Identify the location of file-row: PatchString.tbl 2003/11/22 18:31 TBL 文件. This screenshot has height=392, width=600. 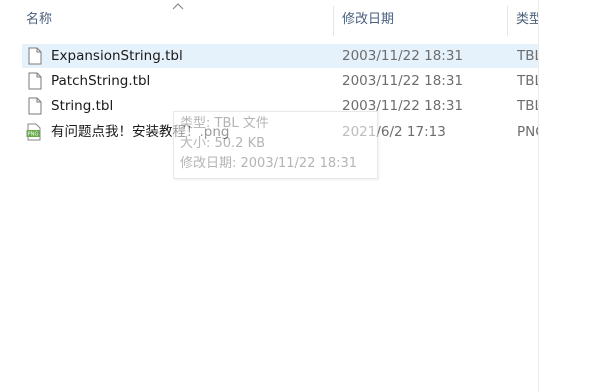
(280, 81).